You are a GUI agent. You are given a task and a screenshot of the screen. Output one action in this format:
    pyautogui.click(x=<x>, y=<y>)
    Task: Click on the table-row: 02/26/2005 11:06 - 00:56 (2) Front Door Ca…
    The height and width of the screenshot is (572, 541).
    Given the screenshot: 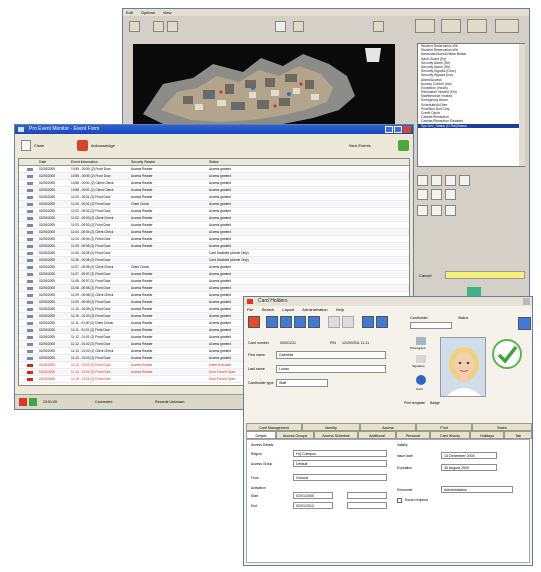 What is the action you would take?
    pyautogui.click(x=214, y=260)
    